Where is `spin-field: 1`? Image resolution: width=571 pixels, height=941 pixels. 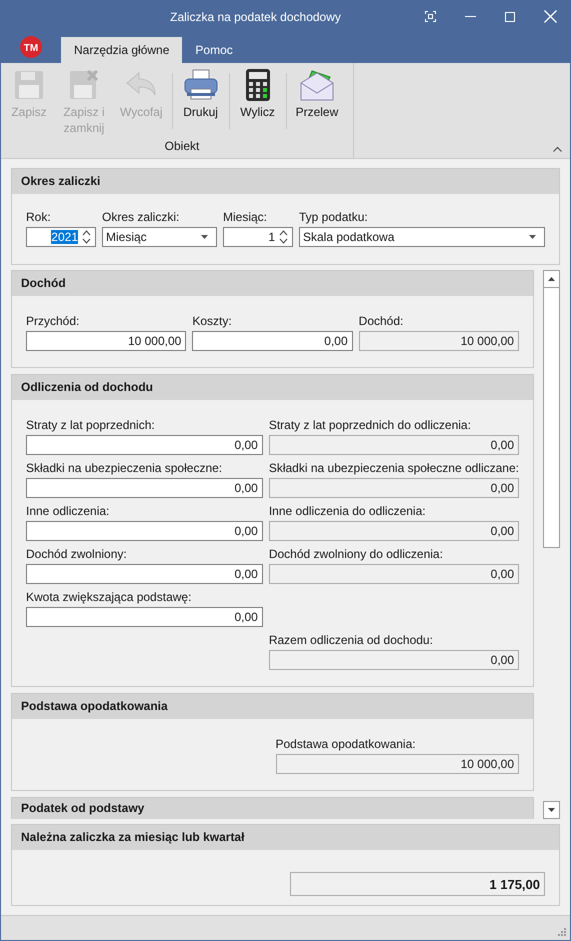 spin-field: 1 is located at coordinates (258, 237).